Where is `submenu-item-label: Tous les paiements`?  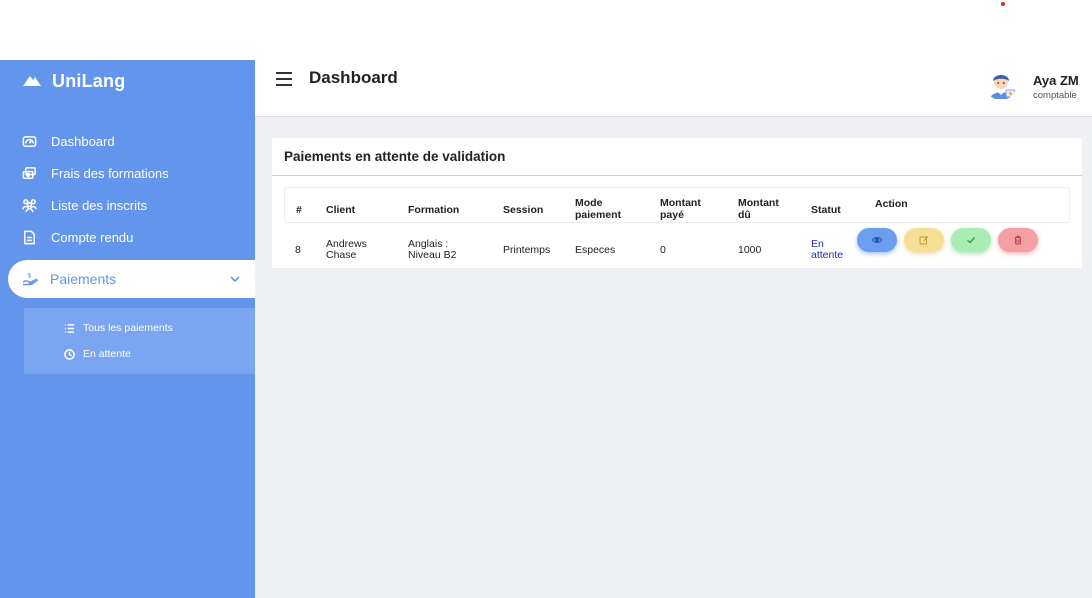
submenu-item-label: Tous les paiements is located at coordinates (128, 328).